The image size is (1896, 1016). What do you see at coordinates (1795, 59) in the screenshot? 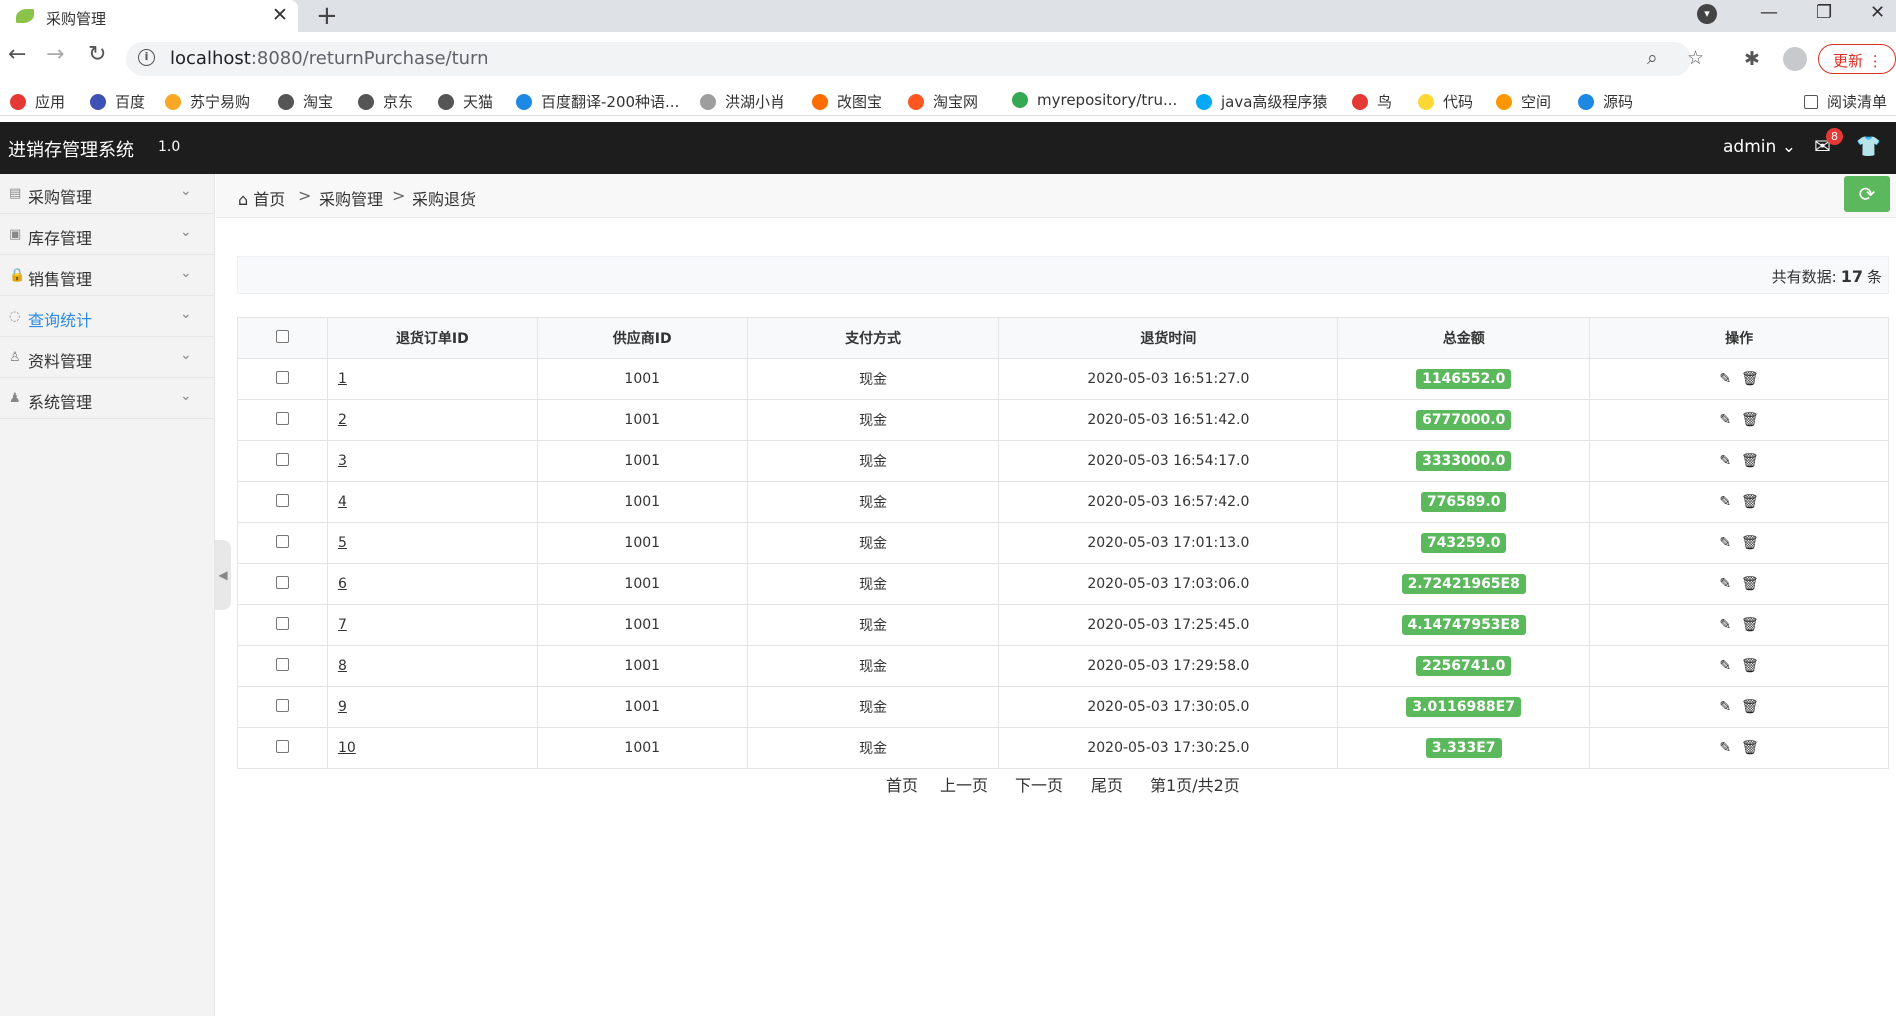
I see `profile-avatar` at bounding box center [1795, 59].